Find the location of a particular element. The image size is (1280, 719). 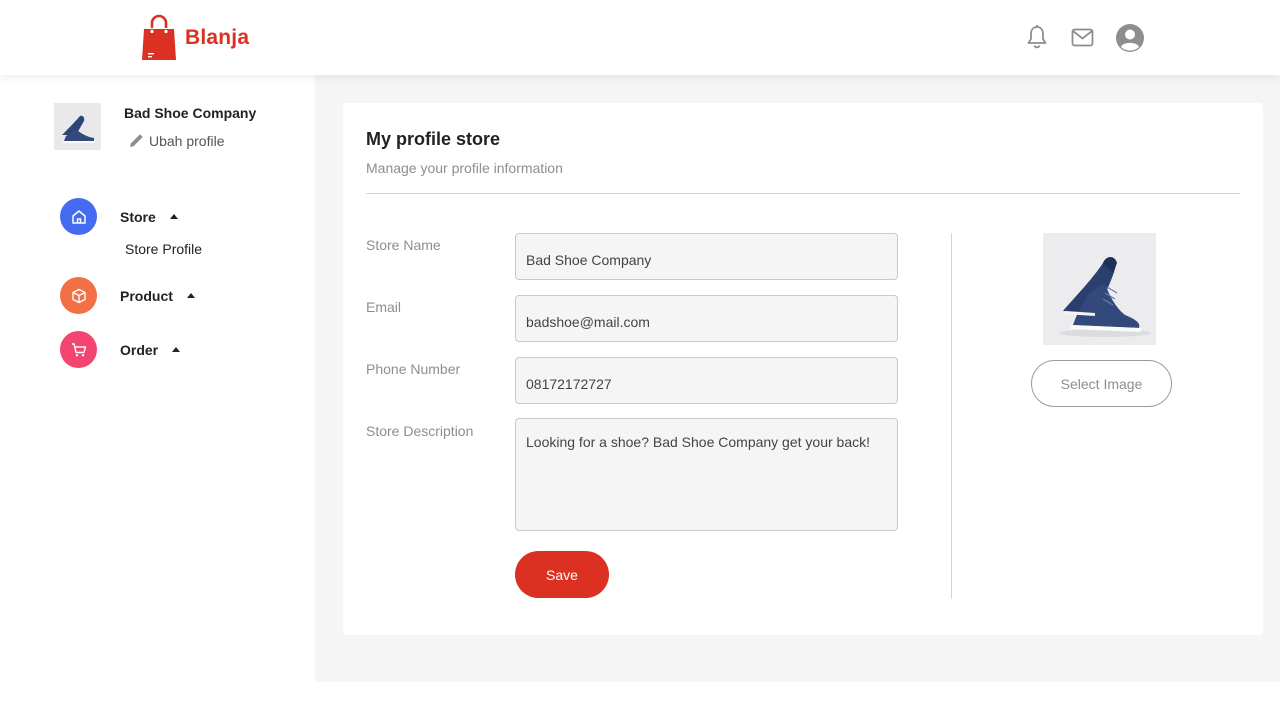

nav-order-label: Order is located at coordinates (139, 349).